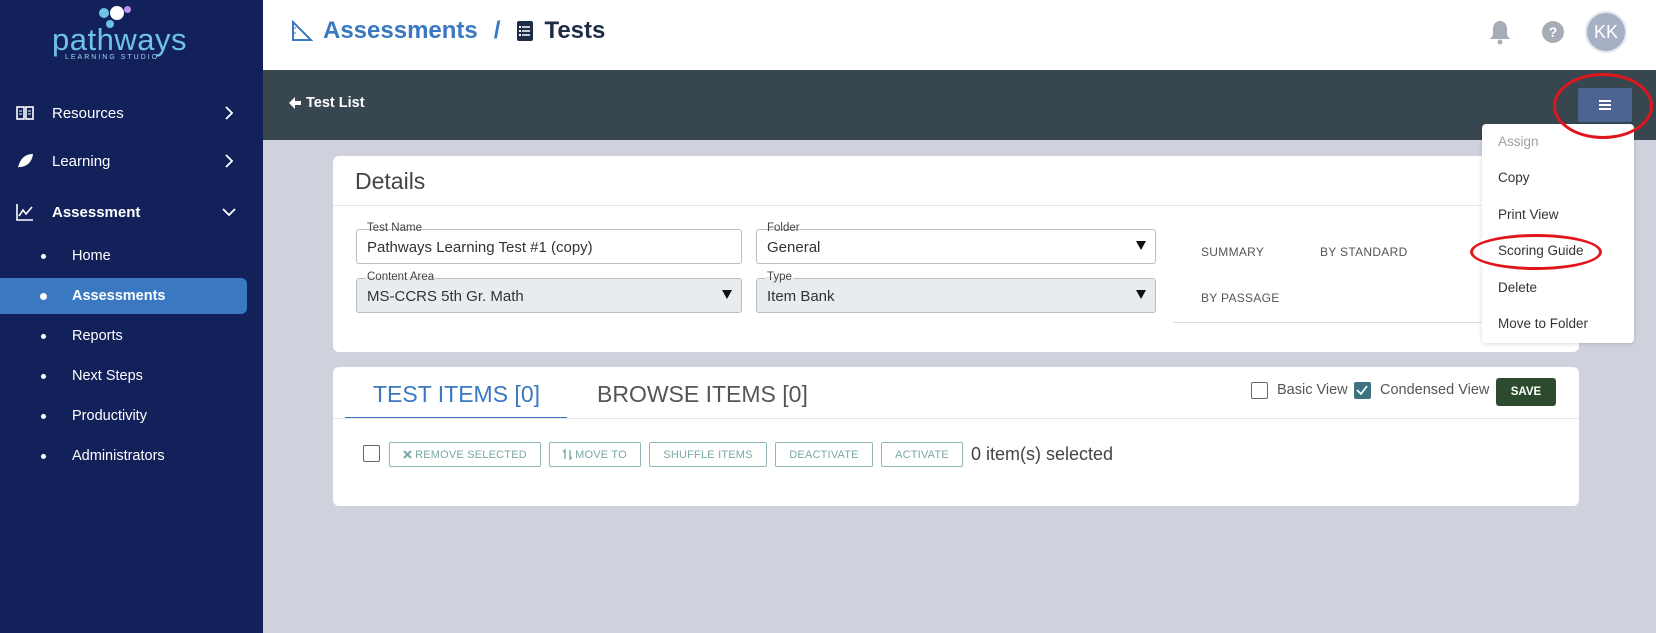  I want to click on page-title: Tests, so click(575, 30).